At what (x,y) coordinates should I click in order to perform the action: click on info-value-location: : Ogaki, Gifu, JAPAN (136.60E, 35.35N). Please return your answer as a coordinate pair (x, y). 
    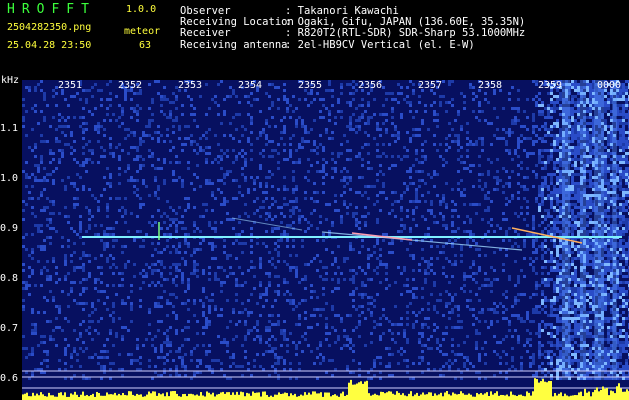
    Looking at the image, I should click on (405, 22).